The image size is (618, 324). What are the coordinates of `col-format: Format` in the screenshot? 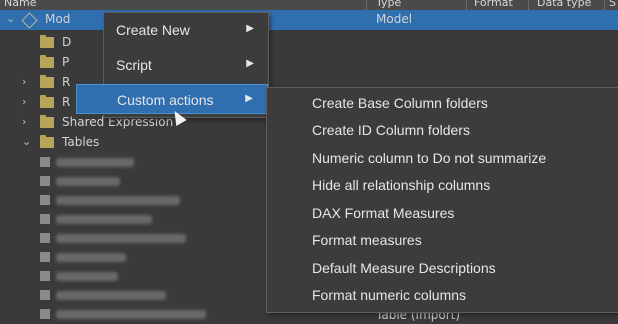 It's located at (493, 4).